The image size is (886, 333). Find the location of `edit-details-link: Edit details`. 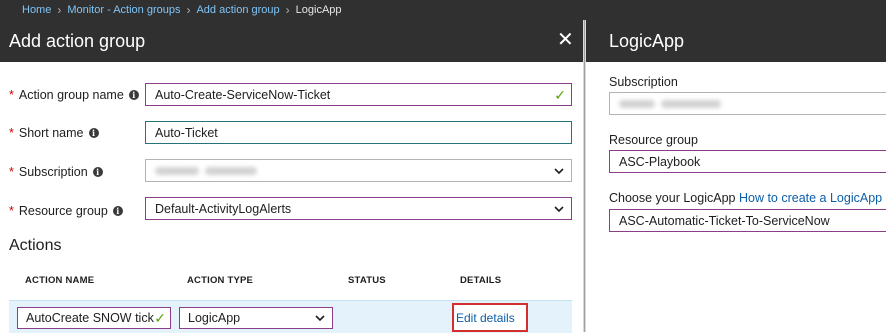

edit-details-link: Edit details is located at coordinates (490, 317).